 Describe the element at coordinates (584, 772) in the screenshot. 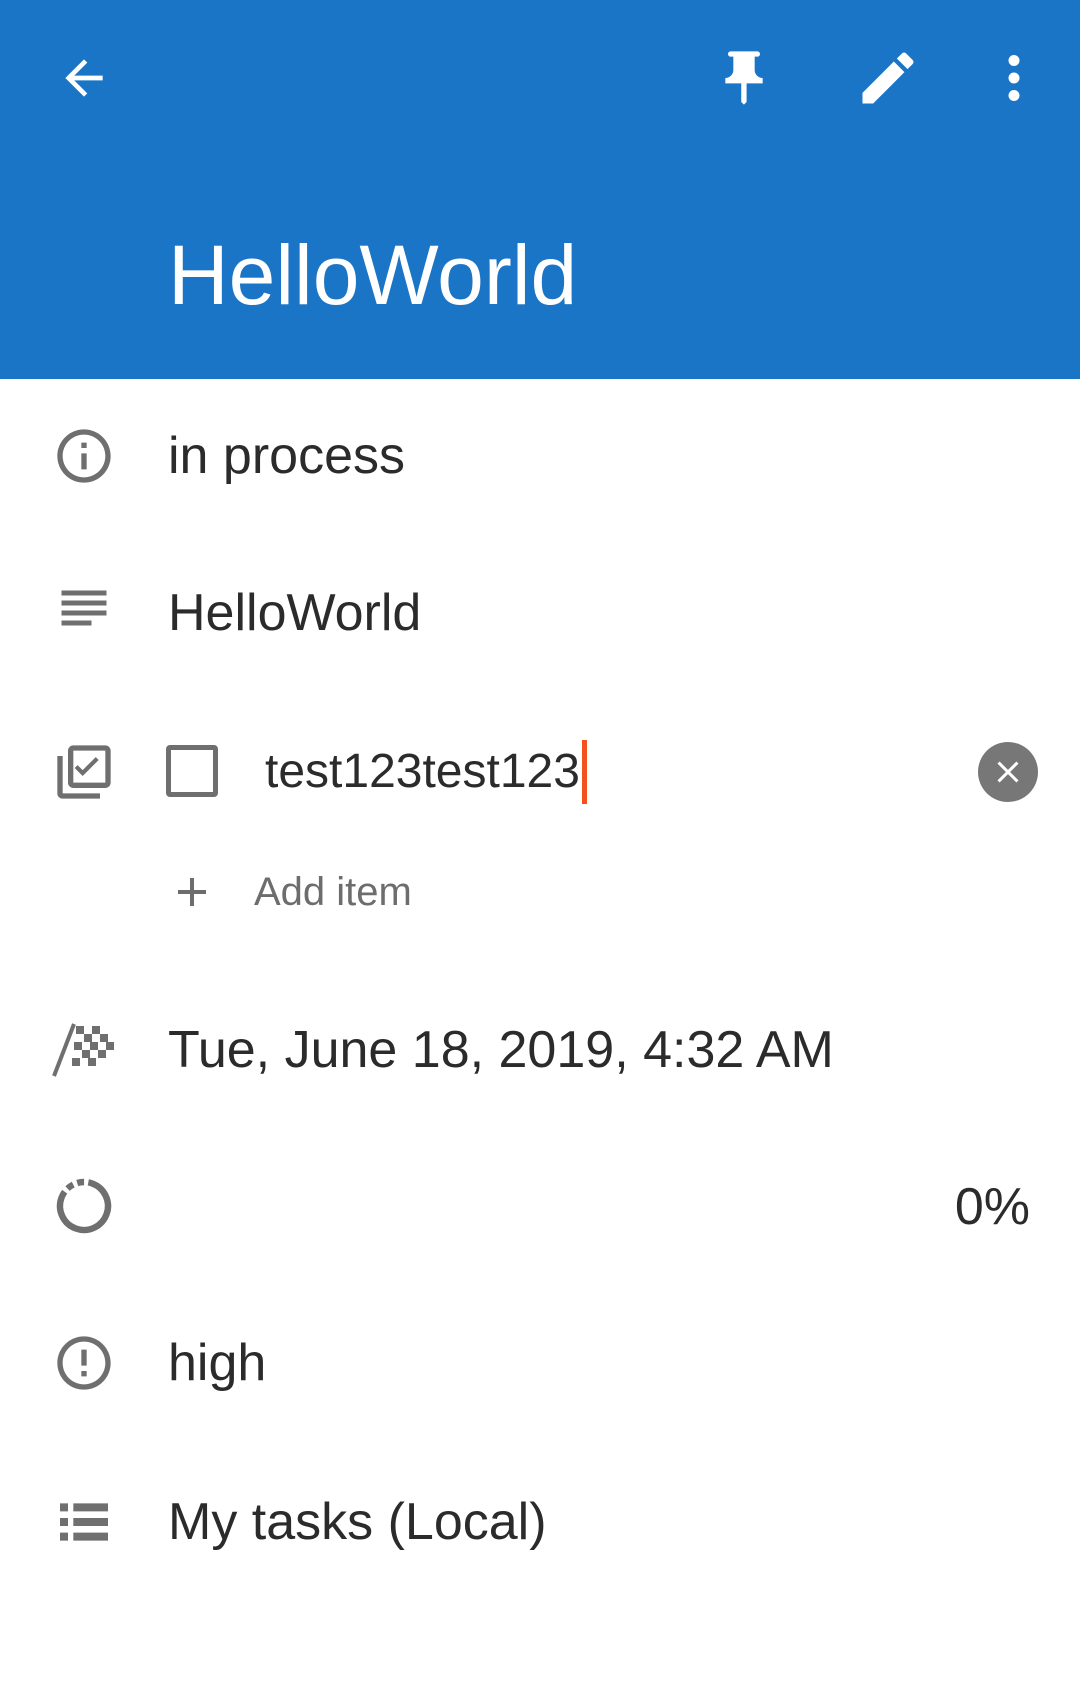

I see `text-cursor` at that location.